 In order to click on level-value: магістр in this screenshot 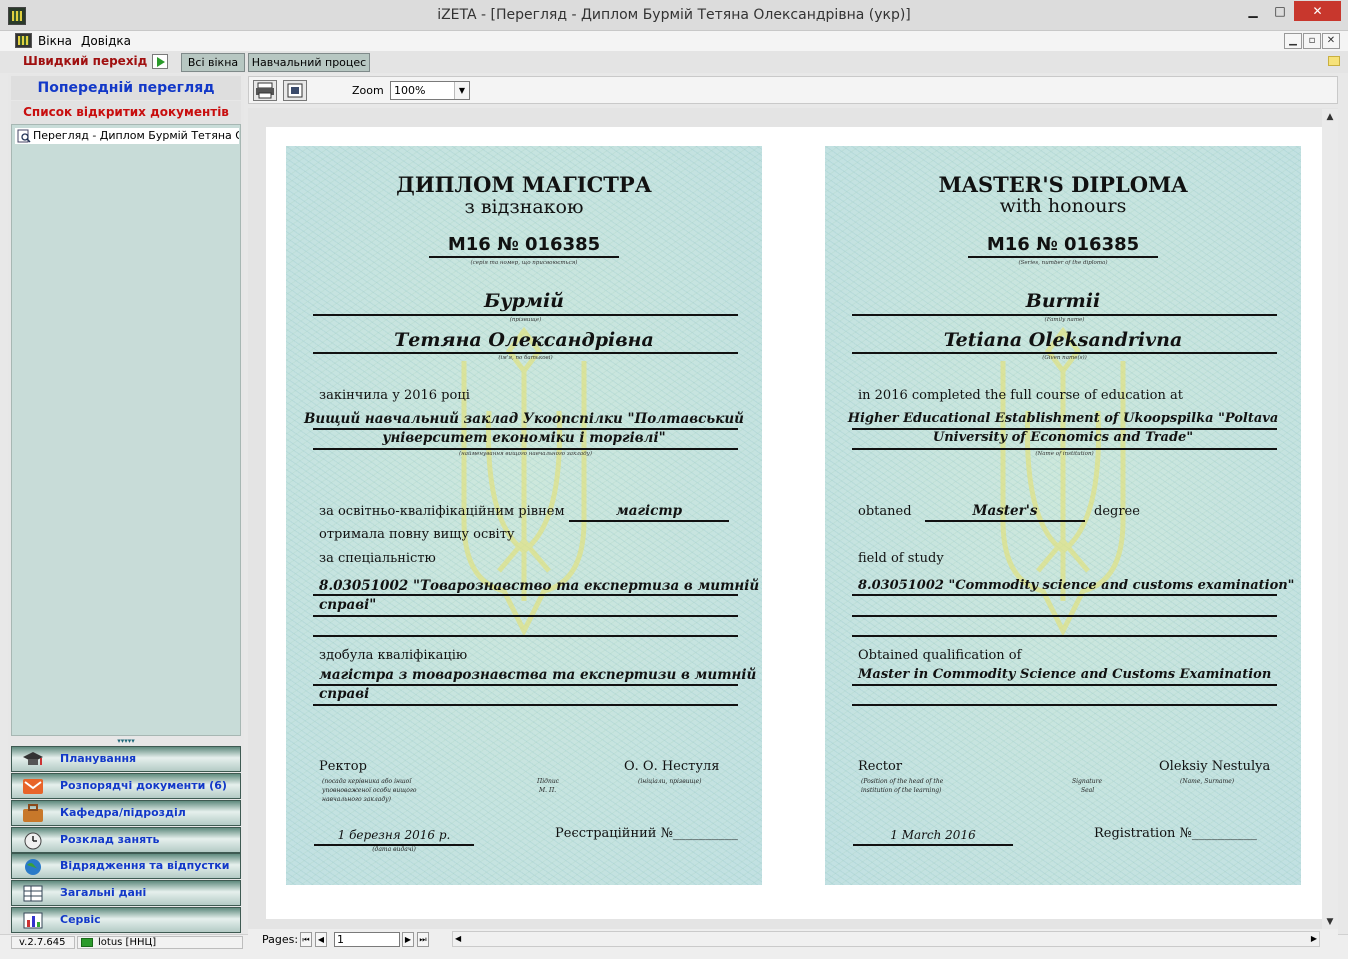, I will do `click(649, 511)`.